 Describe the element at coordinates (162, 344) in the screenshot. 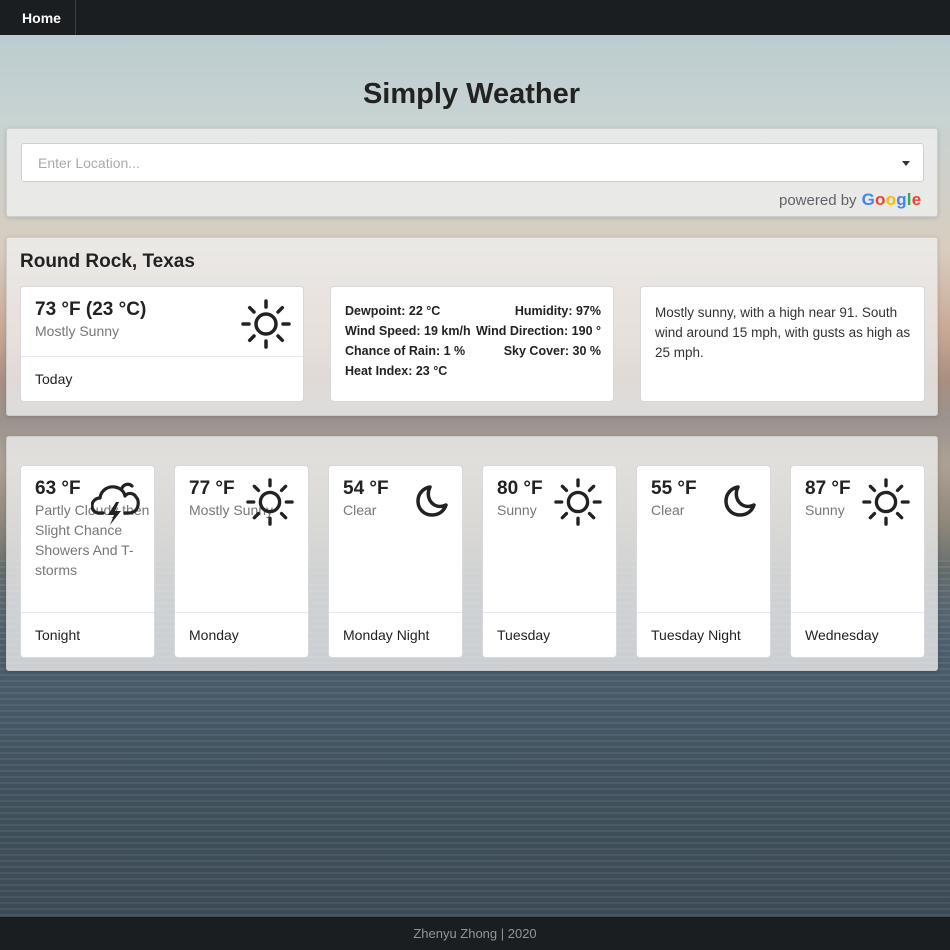

I see `today-card: 73 °F (23 °C) Mostly Sunny Today` at that location.